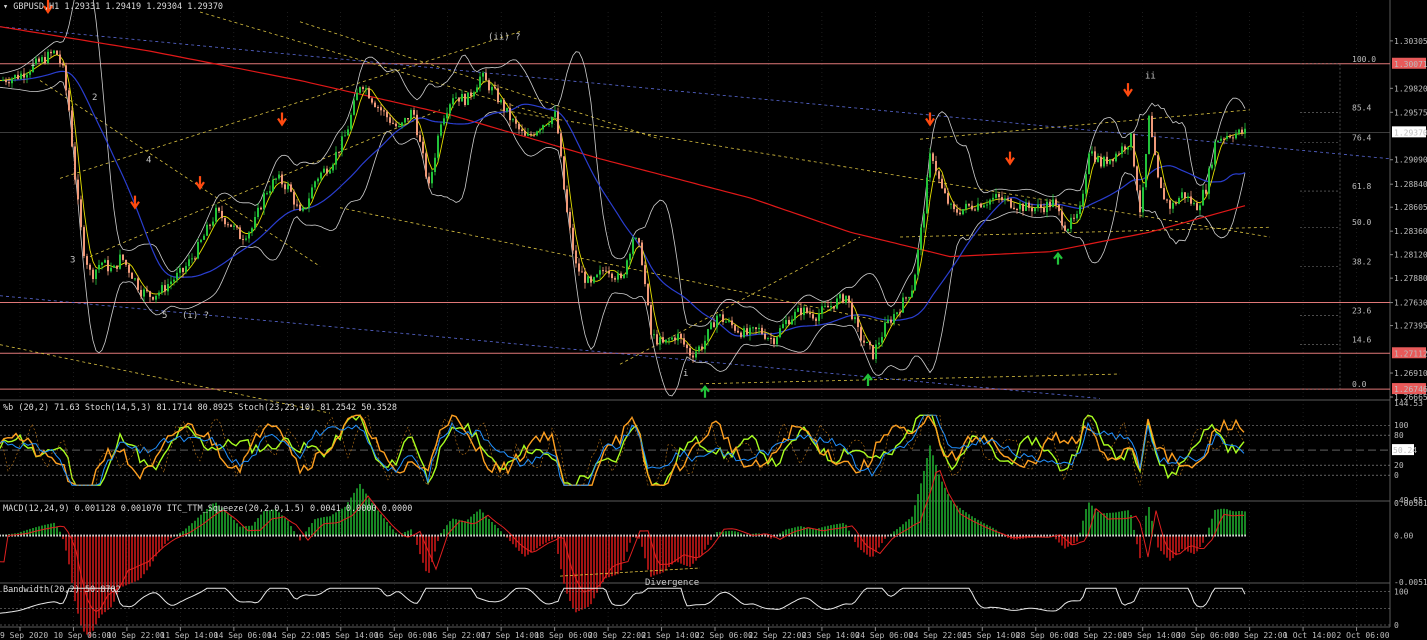  I want to click on time-label: 16 Sep 22:00, so click(457, 635).